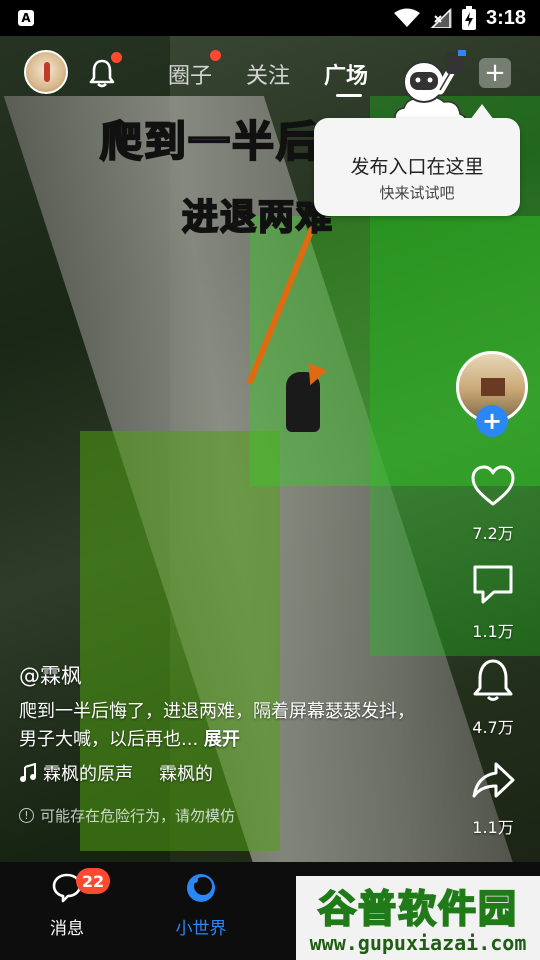 This screenshot has width=540, height=960. Describe the element at coordinates (26, 815) in the screenshot. I see `info-icon: !` at that location.